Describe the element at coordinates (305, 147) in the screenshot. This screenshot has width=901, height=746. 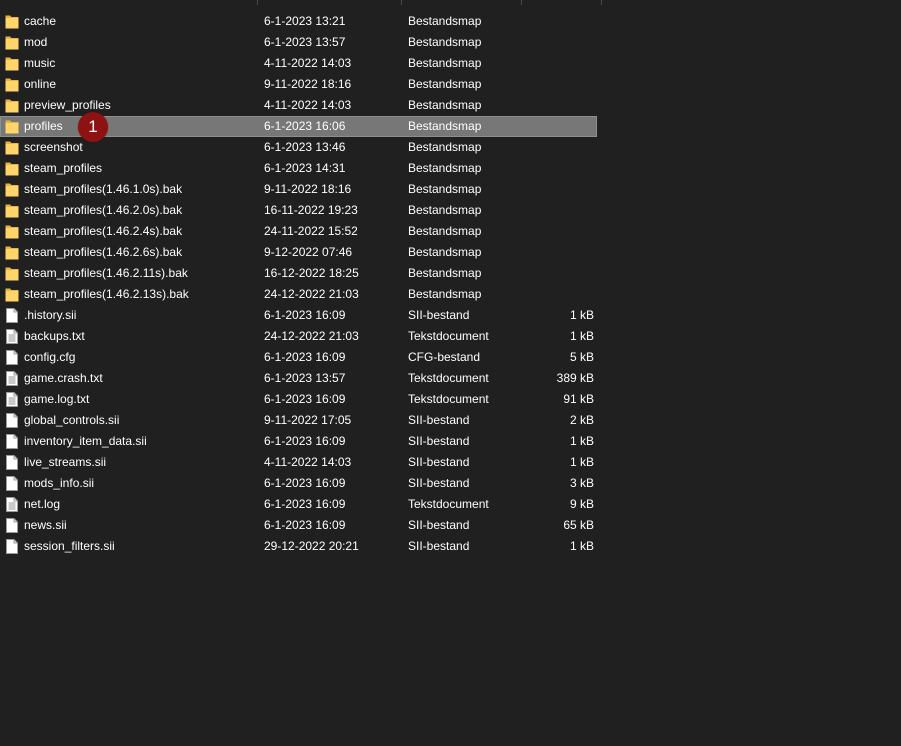
I see `file-modified-date: 6-1-2023 13:46` at that location.